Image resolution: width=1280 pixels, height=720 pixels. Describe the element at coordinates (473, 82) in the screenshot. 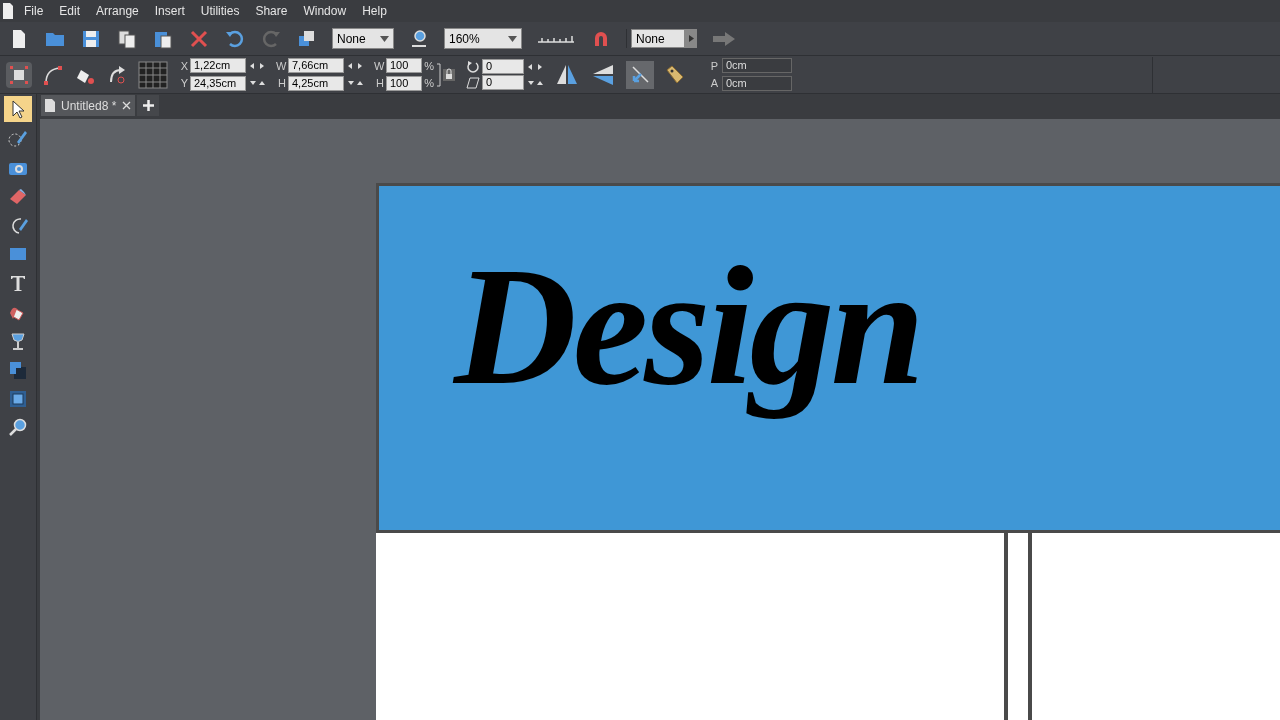

I see `skew-icon` at that location.